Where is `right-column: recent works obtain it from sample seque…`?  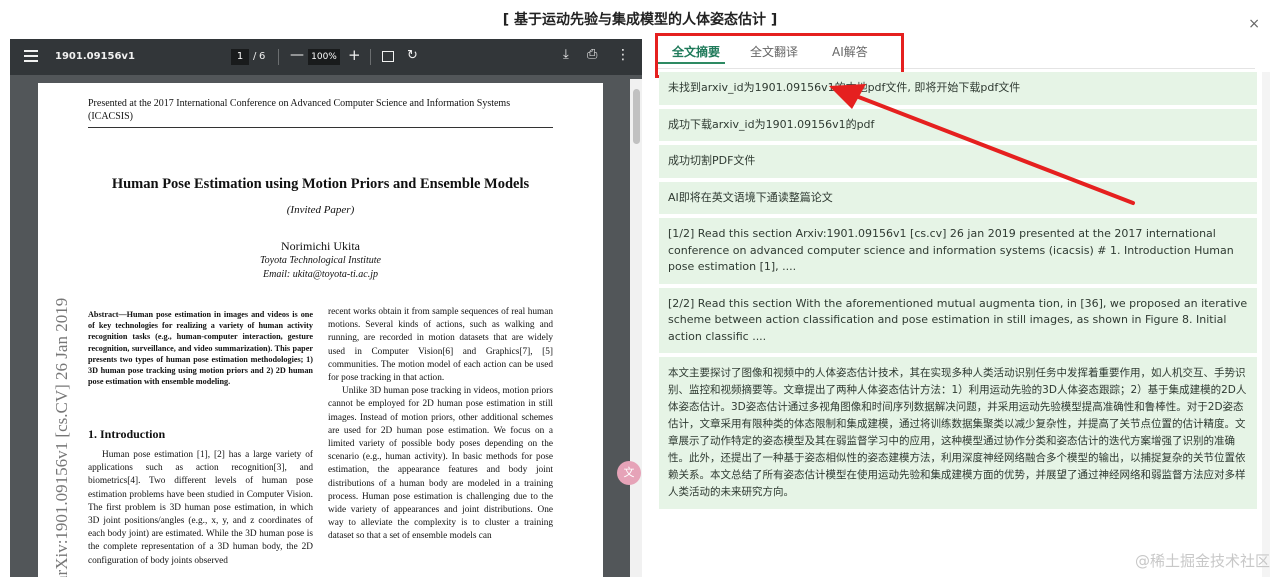 right-column: recent works obtain it from sample seque… is located at coordinates (440, 425).